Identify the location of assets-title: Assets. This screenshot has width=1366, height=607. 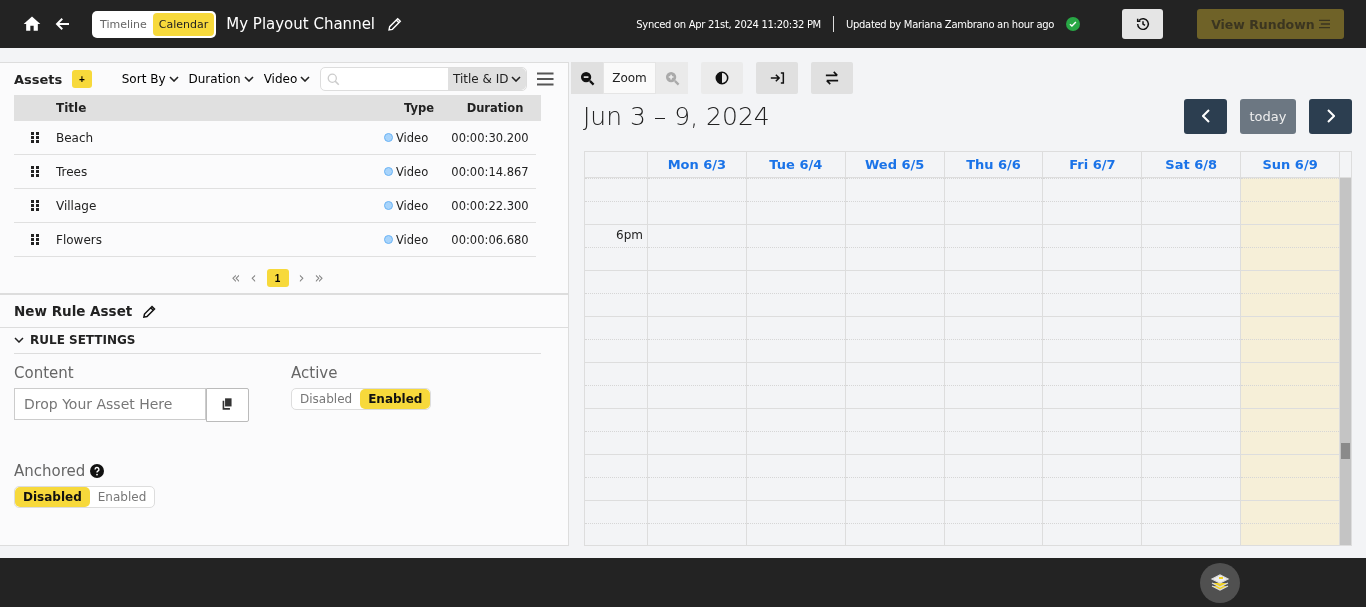
(38, 79).